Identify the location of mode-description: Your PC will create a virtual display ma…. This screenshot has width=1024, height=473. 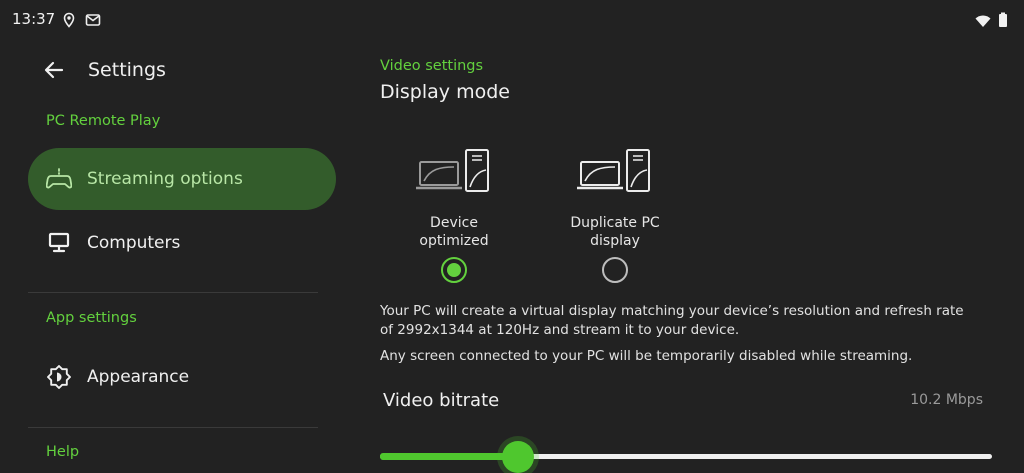
(672, 320).